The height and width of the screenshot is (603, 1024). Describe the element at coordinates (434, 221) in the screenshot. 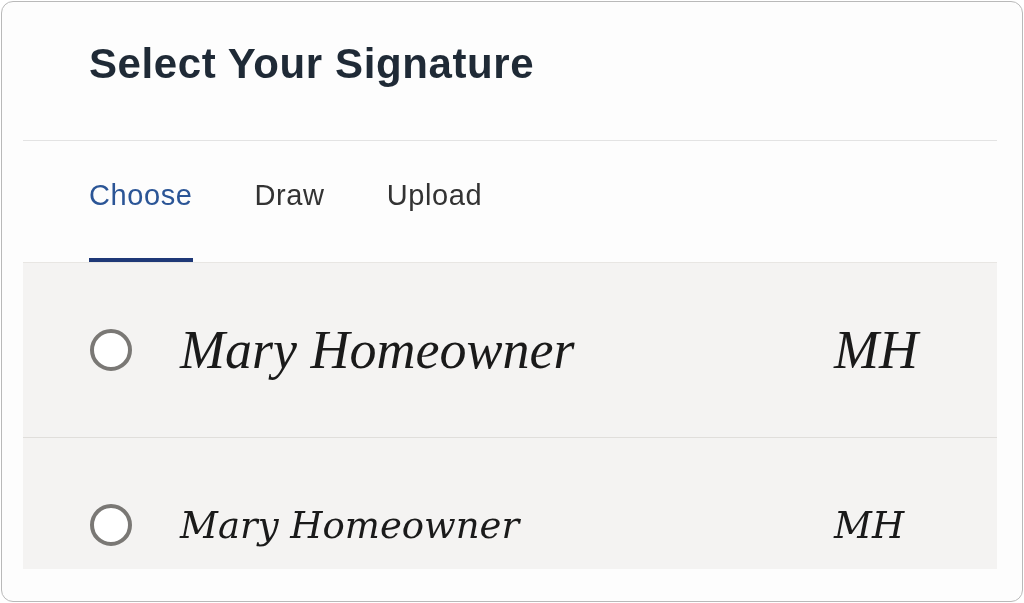

I see `tab: Upload` at that location.